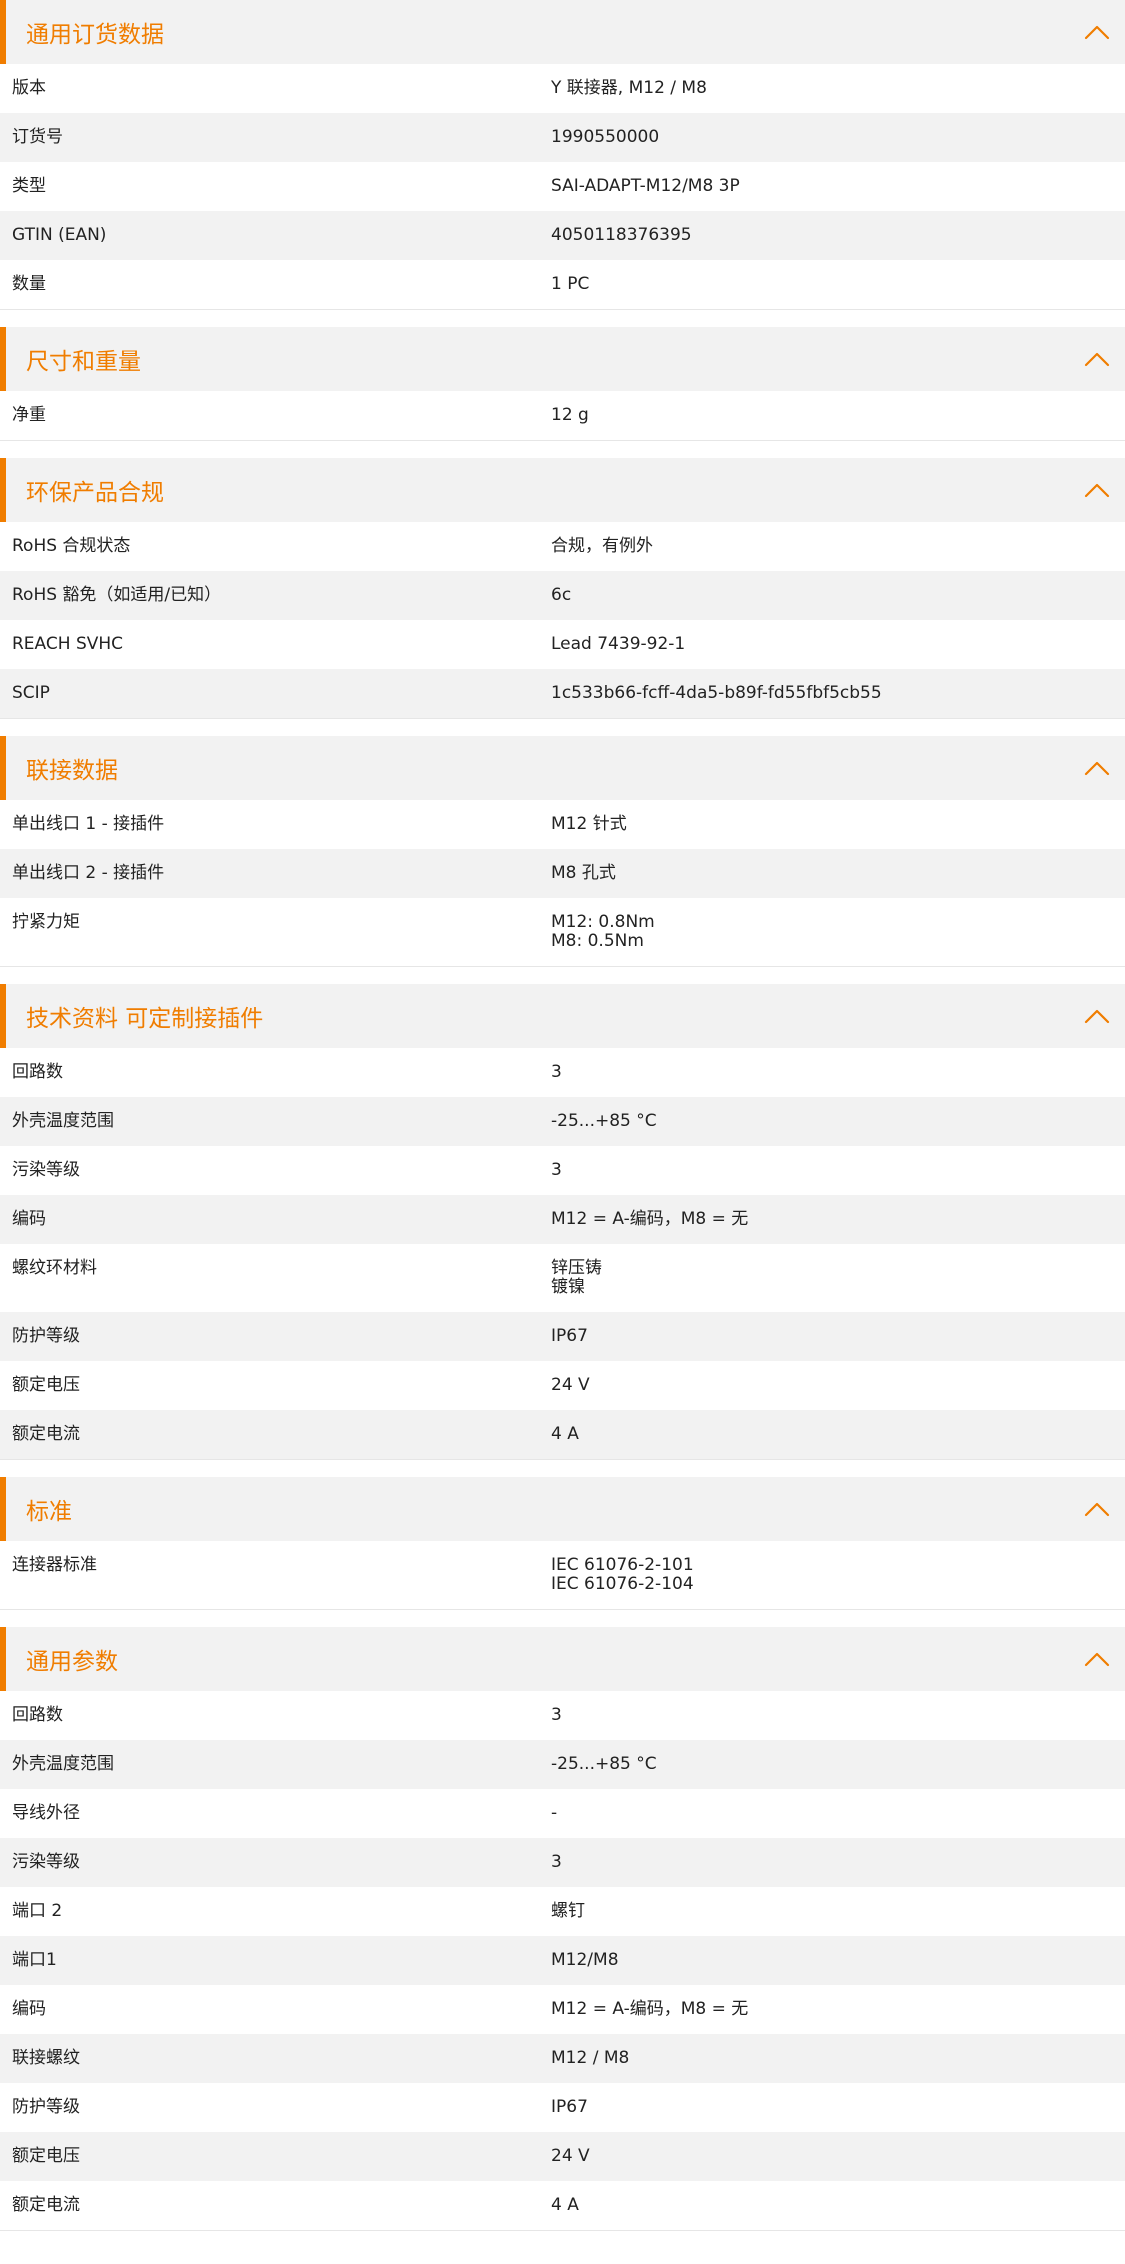 Image resolution: width=1125 pixels, height=2264 pixels. I want to click on spec-value: 1 PC, so click(570, 284).